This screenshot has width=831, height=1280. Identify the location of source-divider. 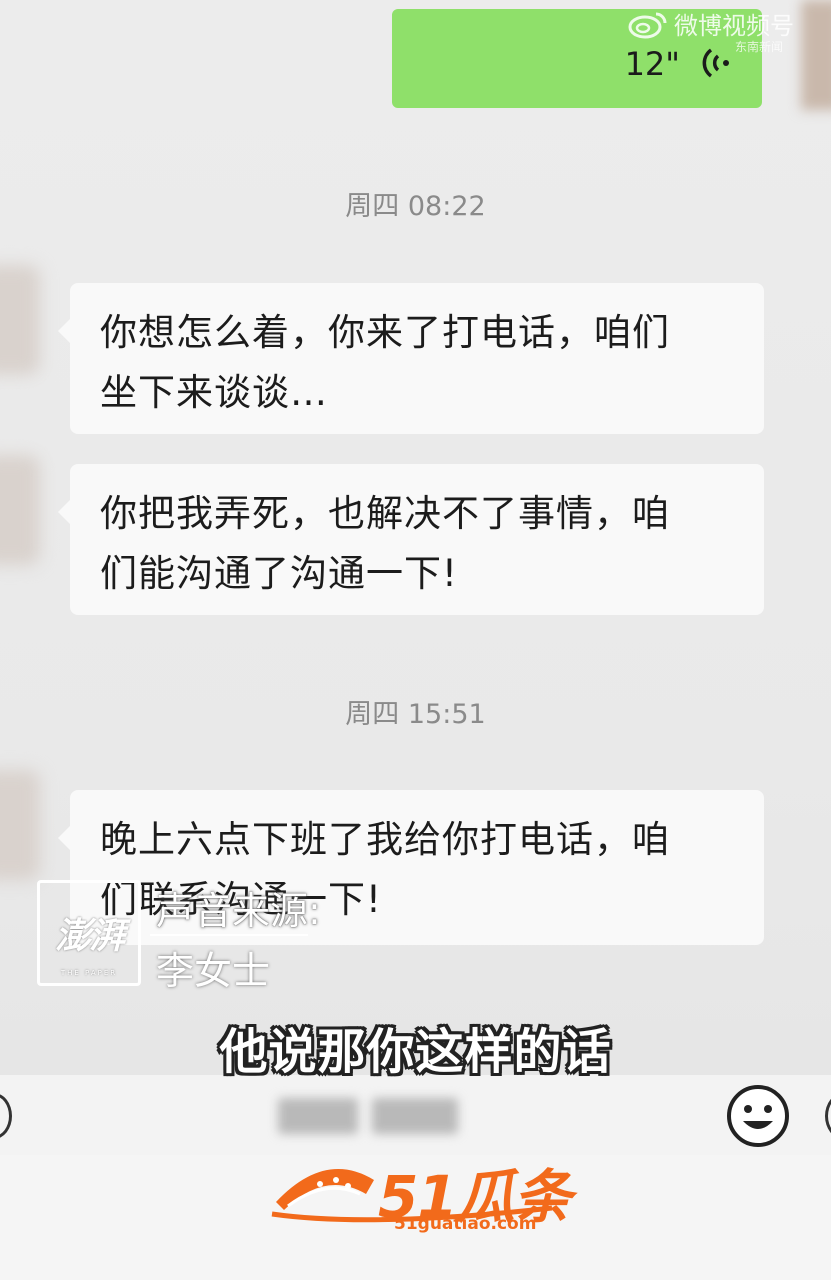
(229, 935).